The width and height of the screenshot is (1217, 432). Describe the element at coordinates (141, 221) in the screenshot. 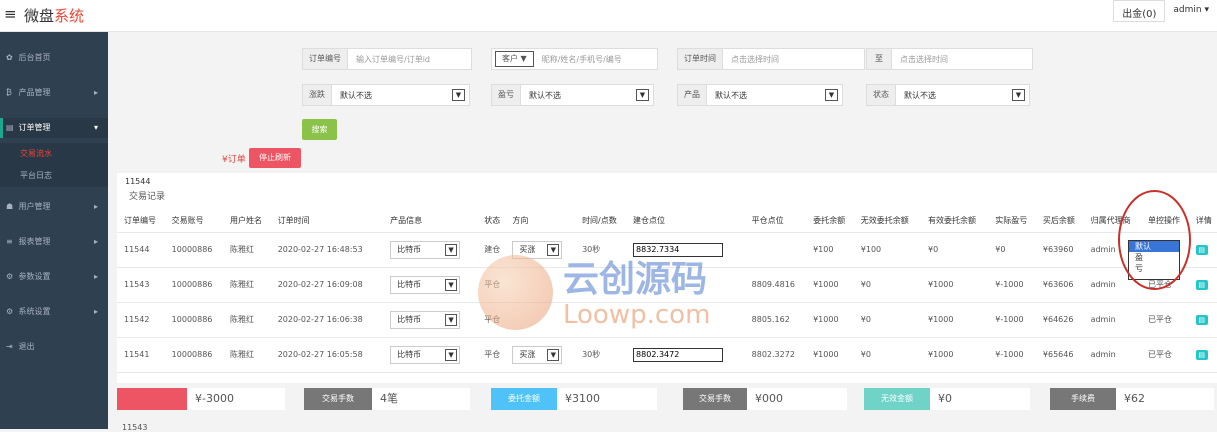

I see `col-order-no: 订单编号` at that location.